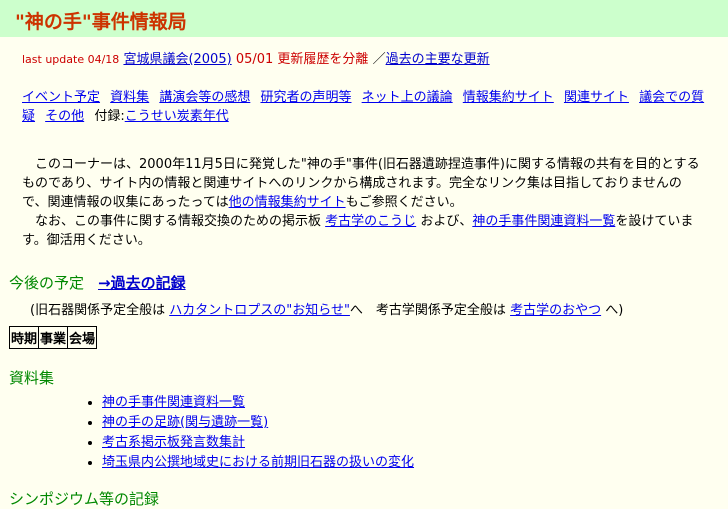 The height and width of the screenshot is (509, 728). What do you see at coordinates (84, 499) in the screenshot?
I see `symposium-heading: シンポジウム等の記録` at bounding box center [84, 499].